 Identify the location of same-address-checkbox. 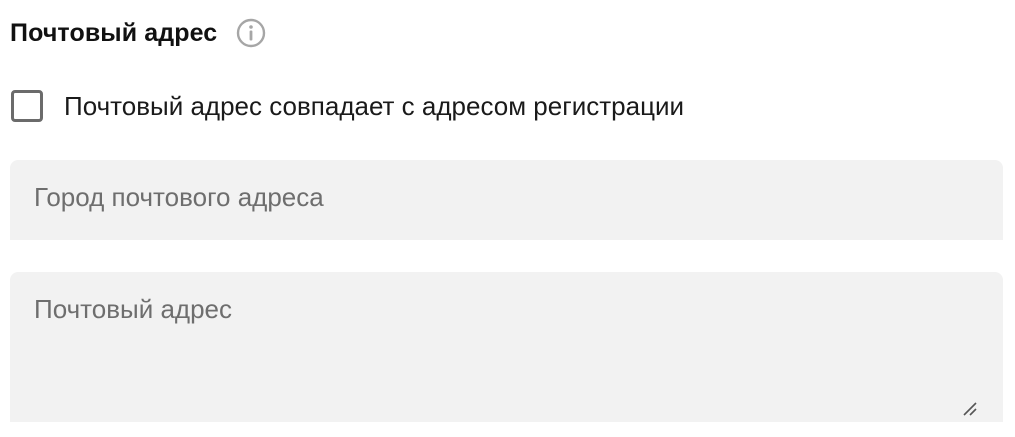
(27, 106).